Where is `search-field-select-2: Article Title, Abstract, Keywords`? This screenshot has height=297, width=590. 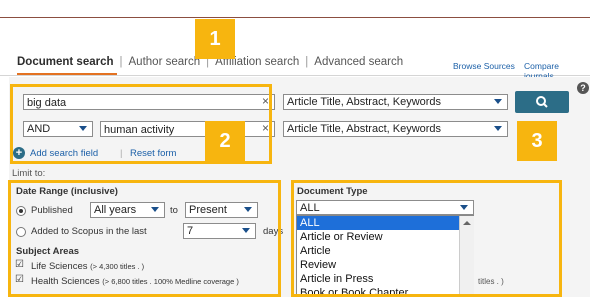
search-field-select-2: Article Title, Abstract, Keywords is located at coordinates (395, 129).